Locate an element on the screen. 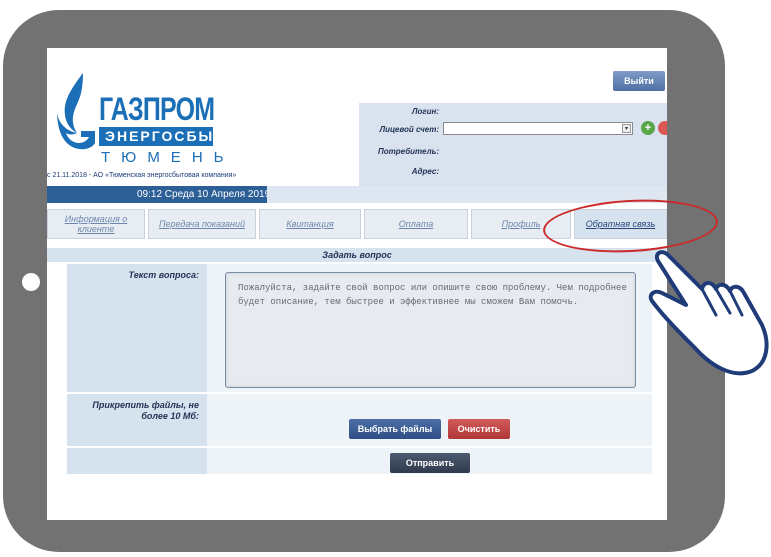  account-select: ▾ is located at coordinates (538, 128).